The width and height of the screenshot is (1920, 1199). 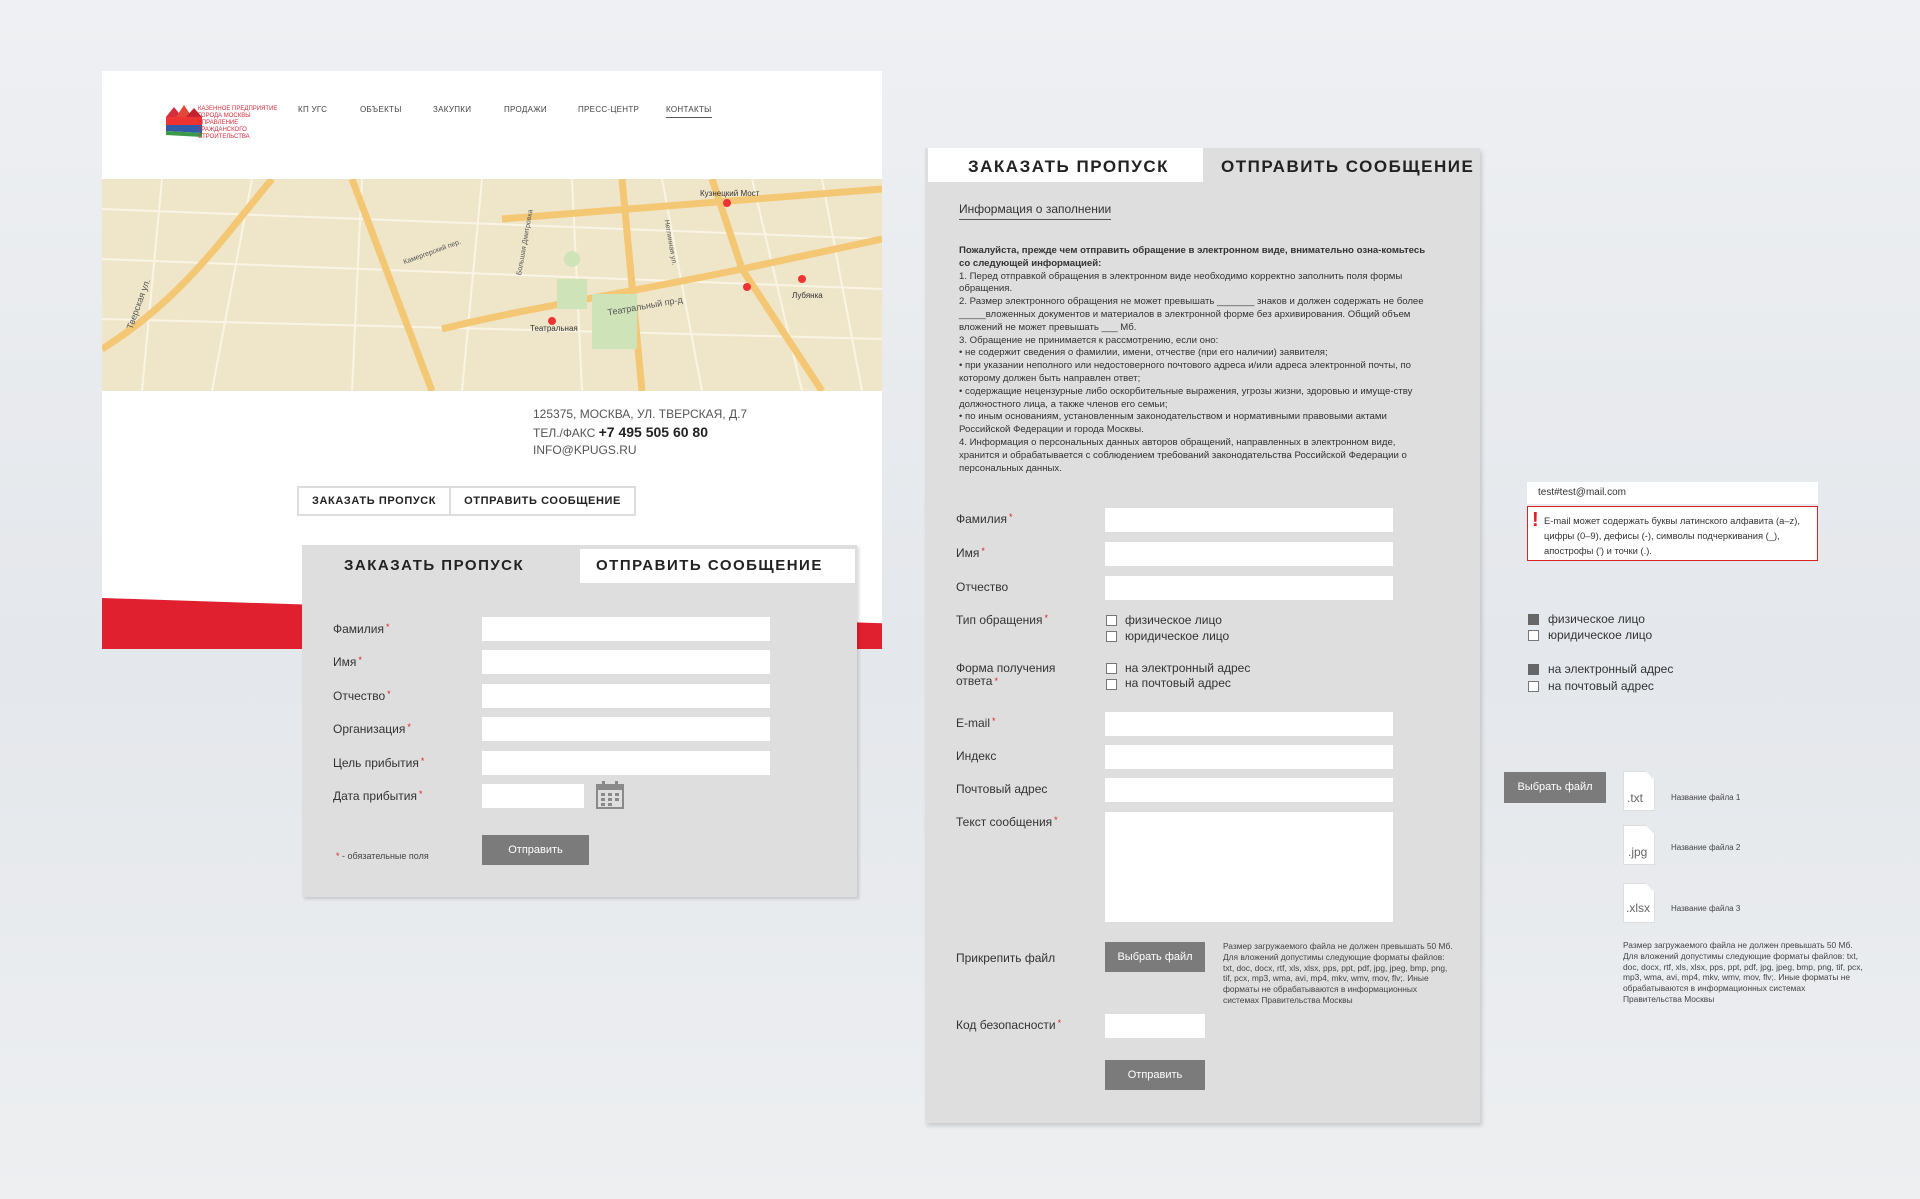 What do you see at coordinates (1582, 492) in the screenshot?
I see `email-field-value: test#test@mail.com` at bounding box center [1582, 492].